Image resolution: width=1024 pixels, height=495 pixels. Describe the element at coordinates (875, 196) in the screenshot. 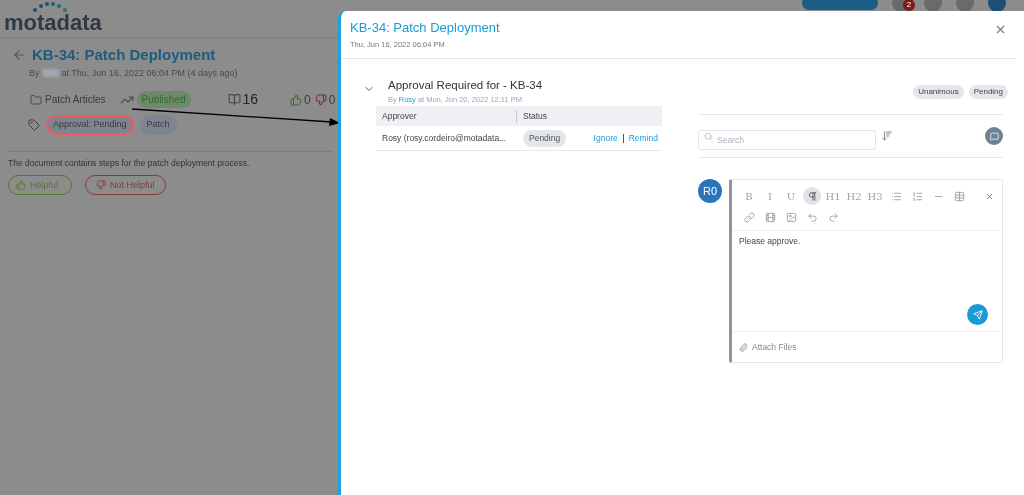

I see `format-button: H3` at that location.